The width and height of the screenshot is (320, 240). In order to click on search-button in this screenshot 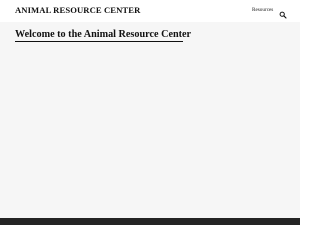, I will do `click(283, 12)`.